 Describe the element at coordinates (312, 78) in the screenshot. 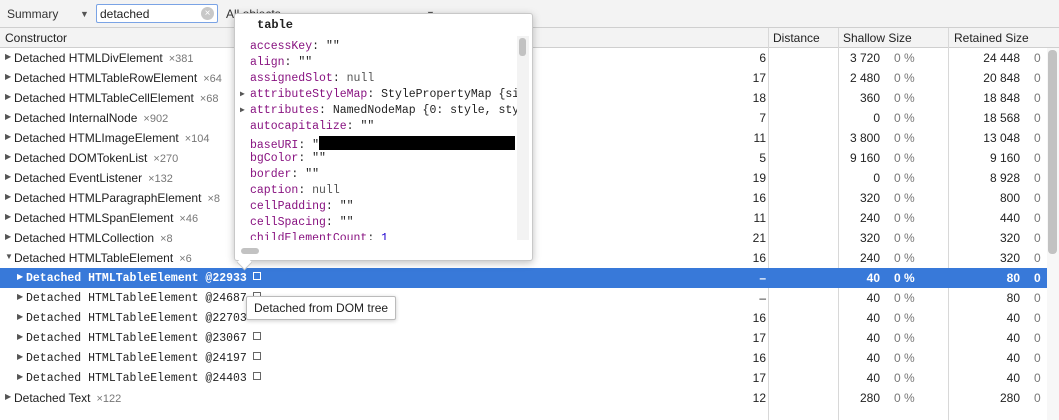

I see `property-row: assignedSlot: null` at that location.